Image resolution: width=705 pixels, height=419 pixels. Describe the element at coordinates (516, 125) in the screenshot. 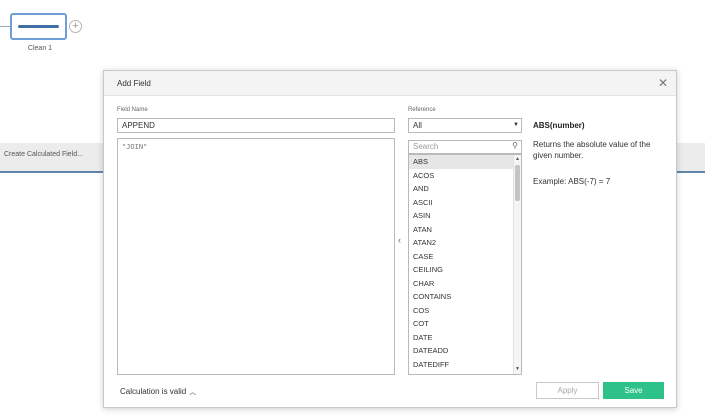

I see `chevron-down-icon: ▼` at that location.